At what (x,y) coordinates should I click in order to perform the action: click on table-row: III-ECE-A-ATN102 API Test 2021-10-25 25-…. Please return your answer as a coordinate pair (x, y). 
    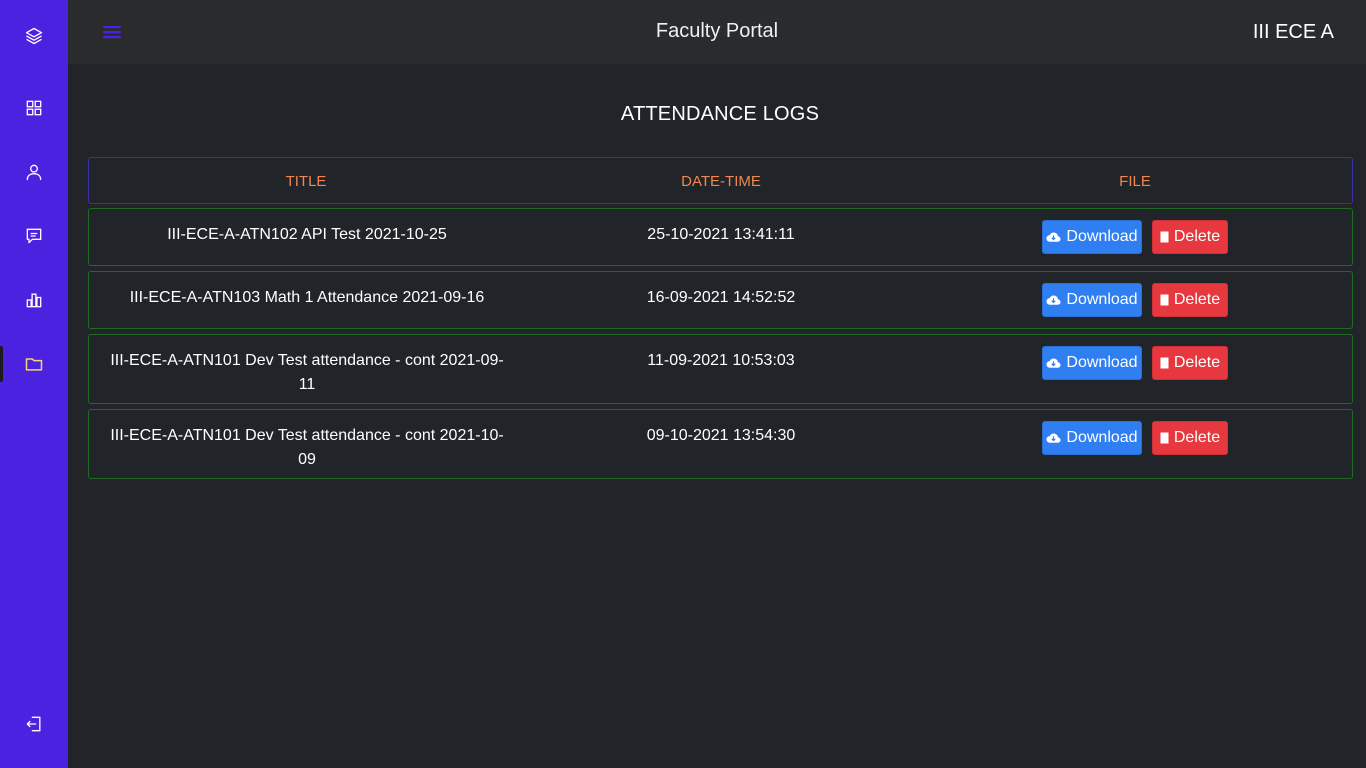
    Looking at the image, I should click on (720, 237).